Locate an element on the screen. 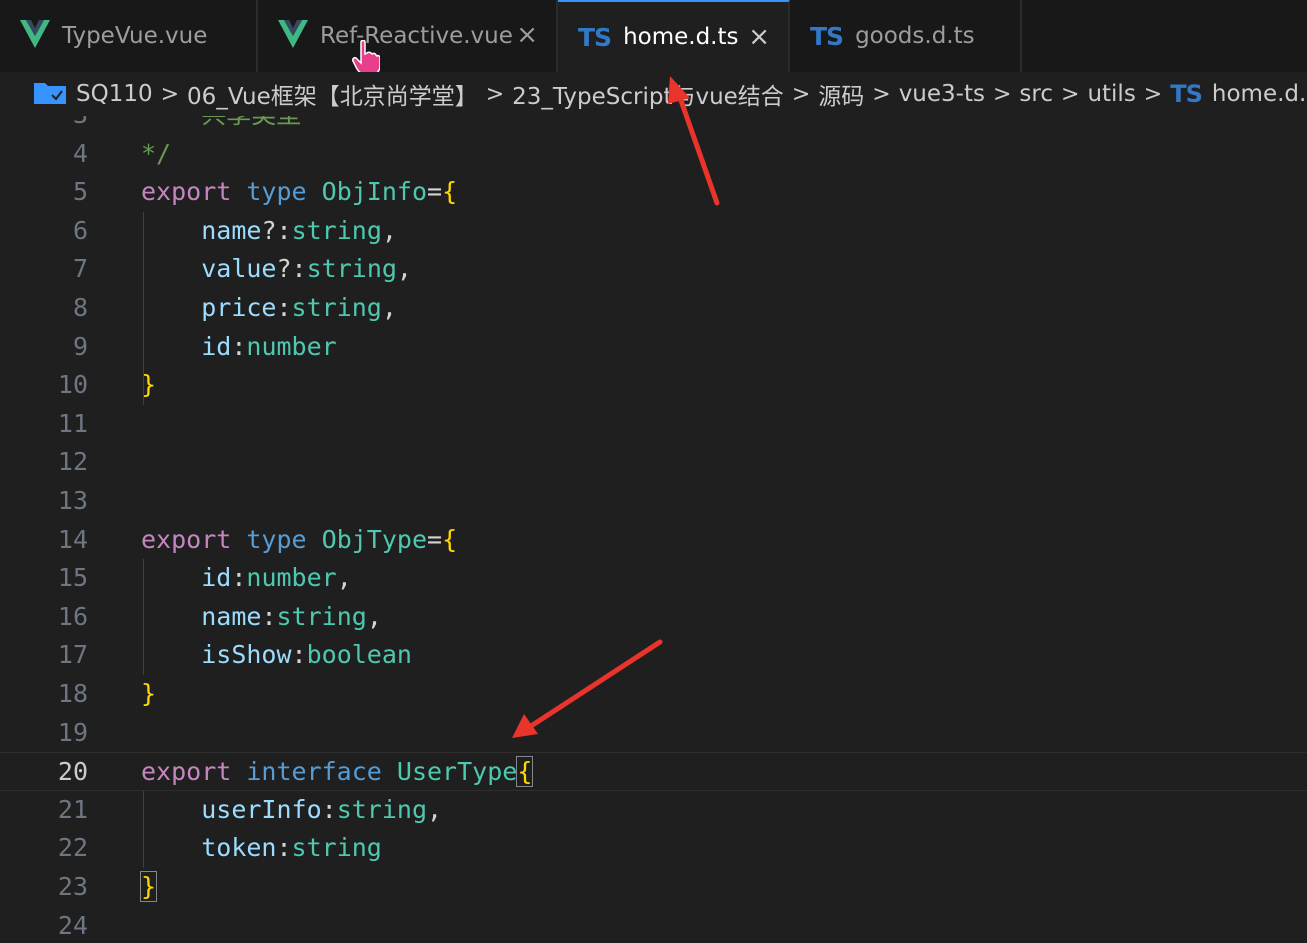  tab-home-d-ts: TS home.d.ts × is located at coordinates (674, 36).